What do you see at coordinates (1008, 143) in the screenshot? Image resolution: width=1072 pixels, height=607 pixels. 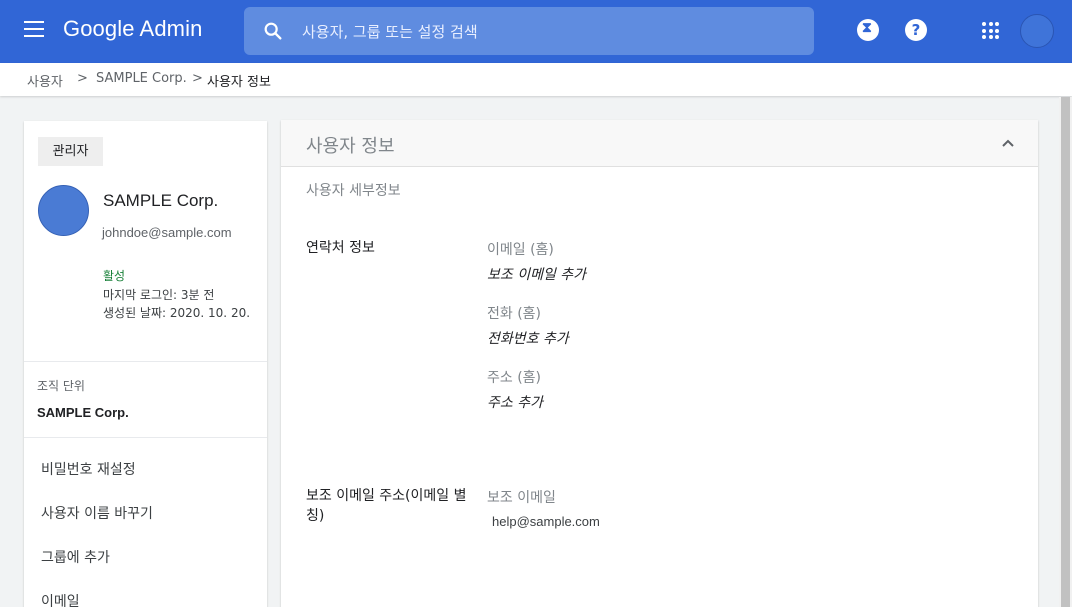 I see `chevron-up-icon` at bounding box center [1008, 143].